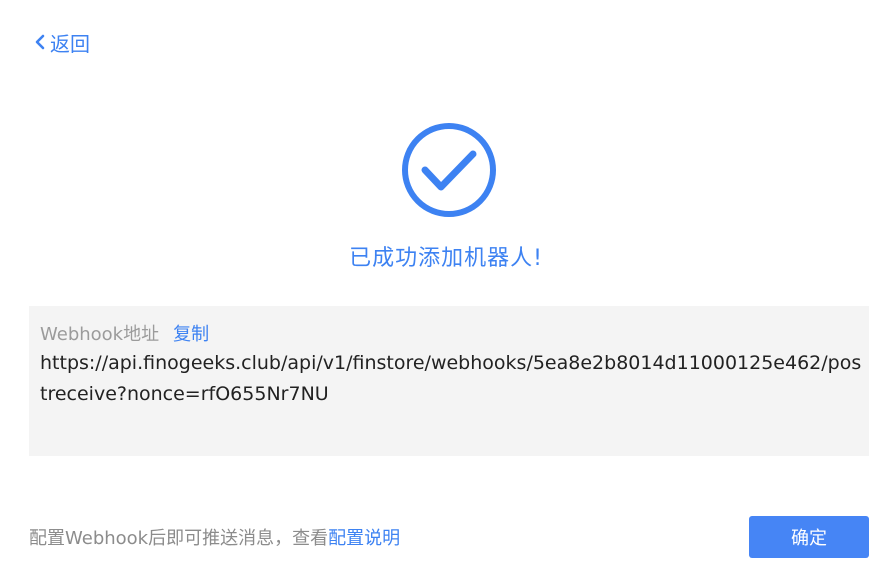  Describe the element at coordinates (40, 42) in the screenshot. I see `chevron-left-icon` at that location.